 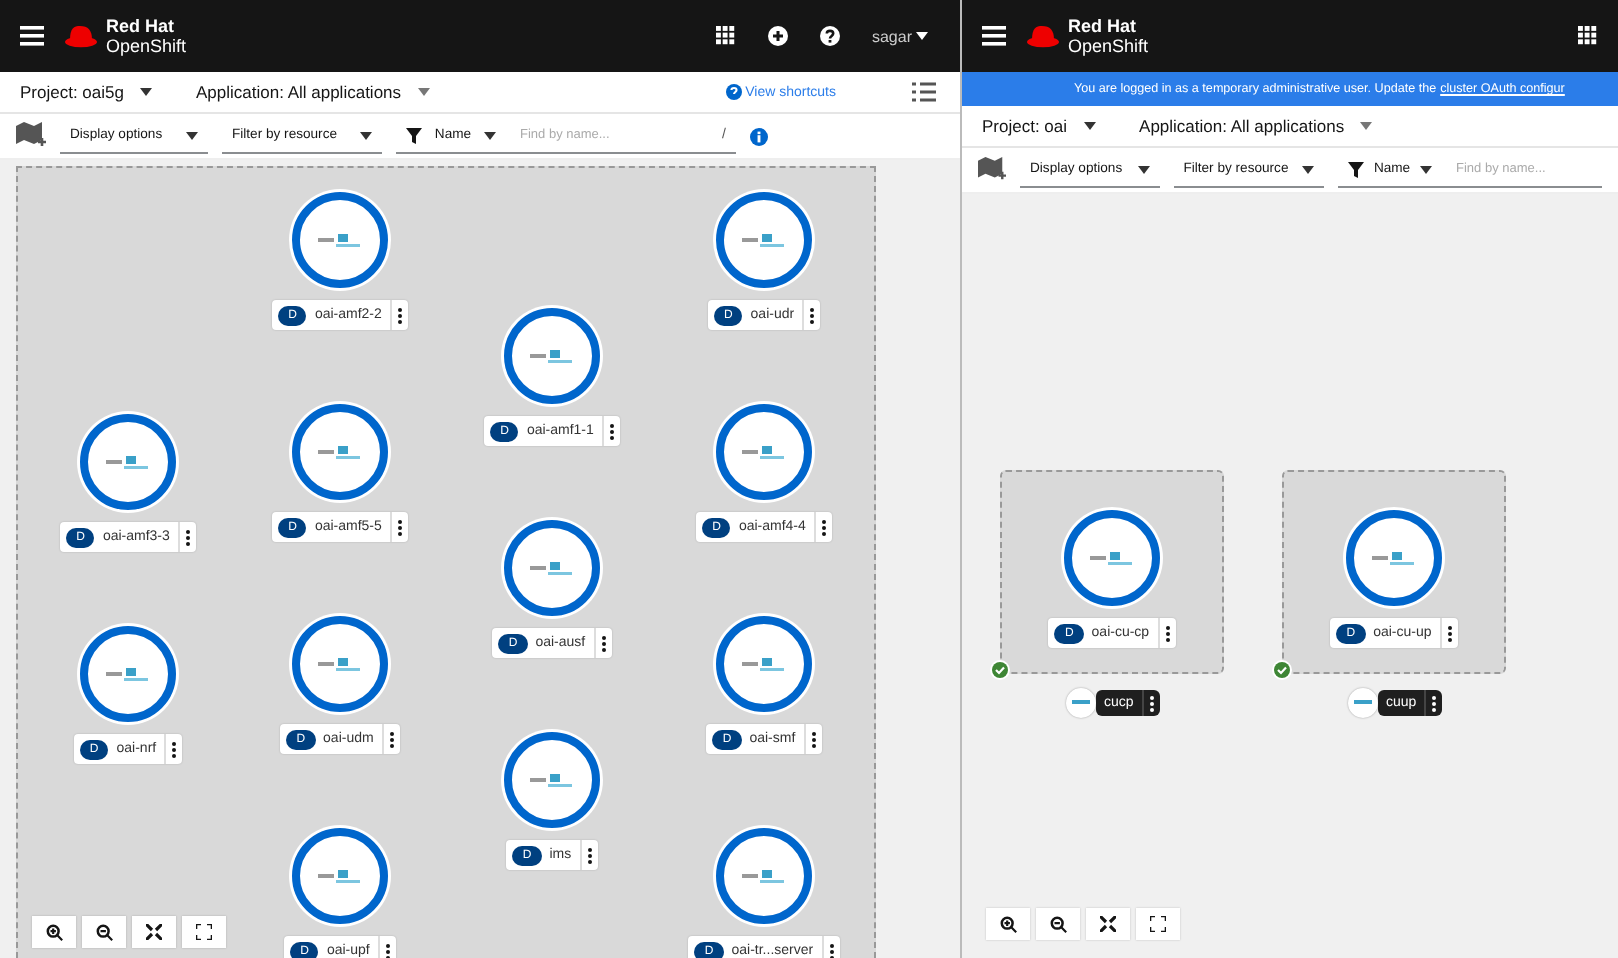 I want to click on user-menu: sagar, so click(x=899, y=36).